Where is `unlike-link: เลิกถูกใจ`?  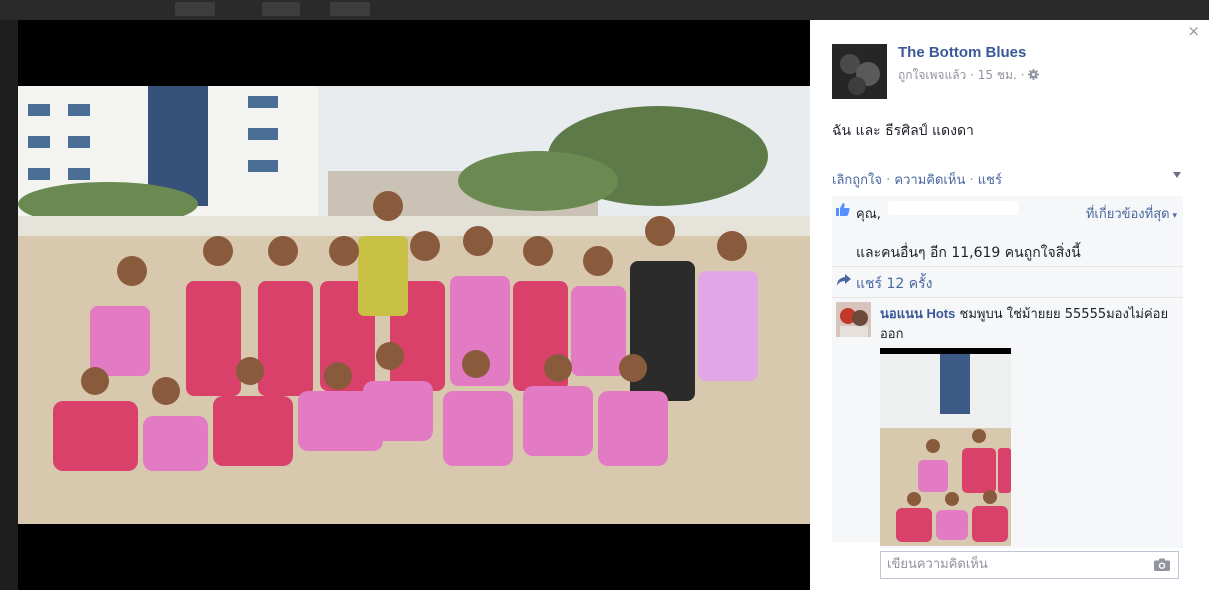 unlike-link: เลิกถูกใจ is located at coordinates (857, 180).